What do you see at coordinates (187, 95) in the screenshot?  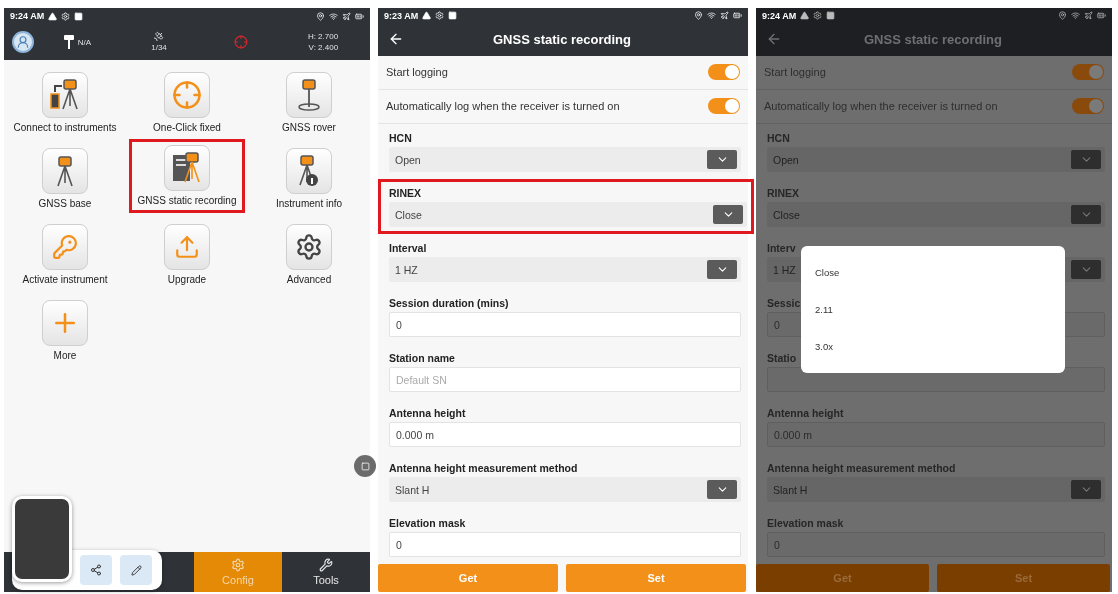 I see `crosshair-icon` at bounding box center [187, 95].